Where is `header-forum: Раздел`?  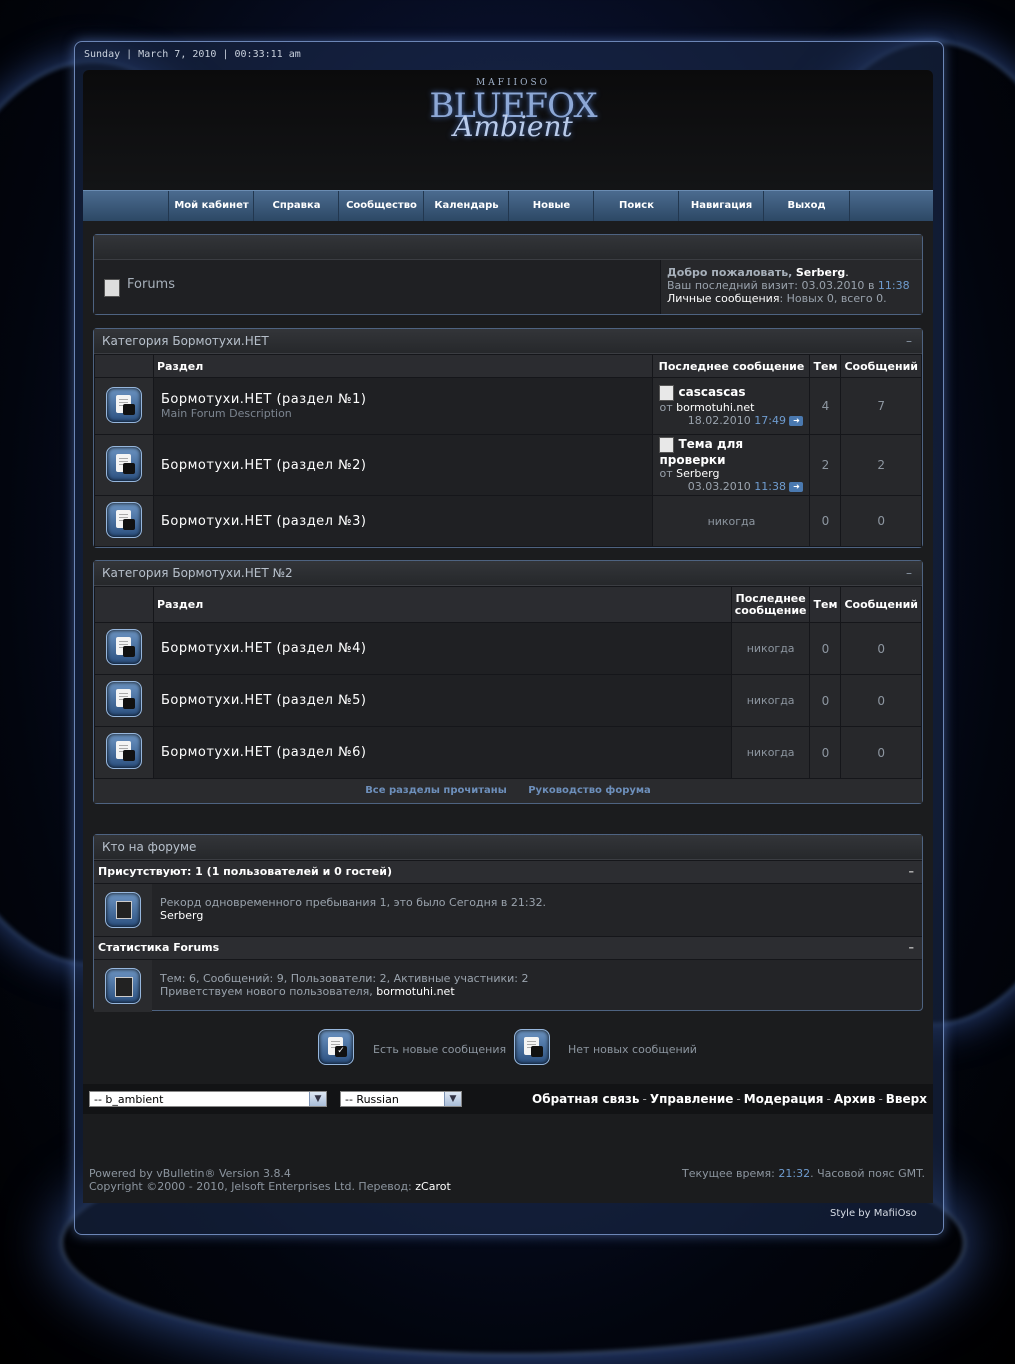 header-forum: Раздел is located at coordinates (403, 366).